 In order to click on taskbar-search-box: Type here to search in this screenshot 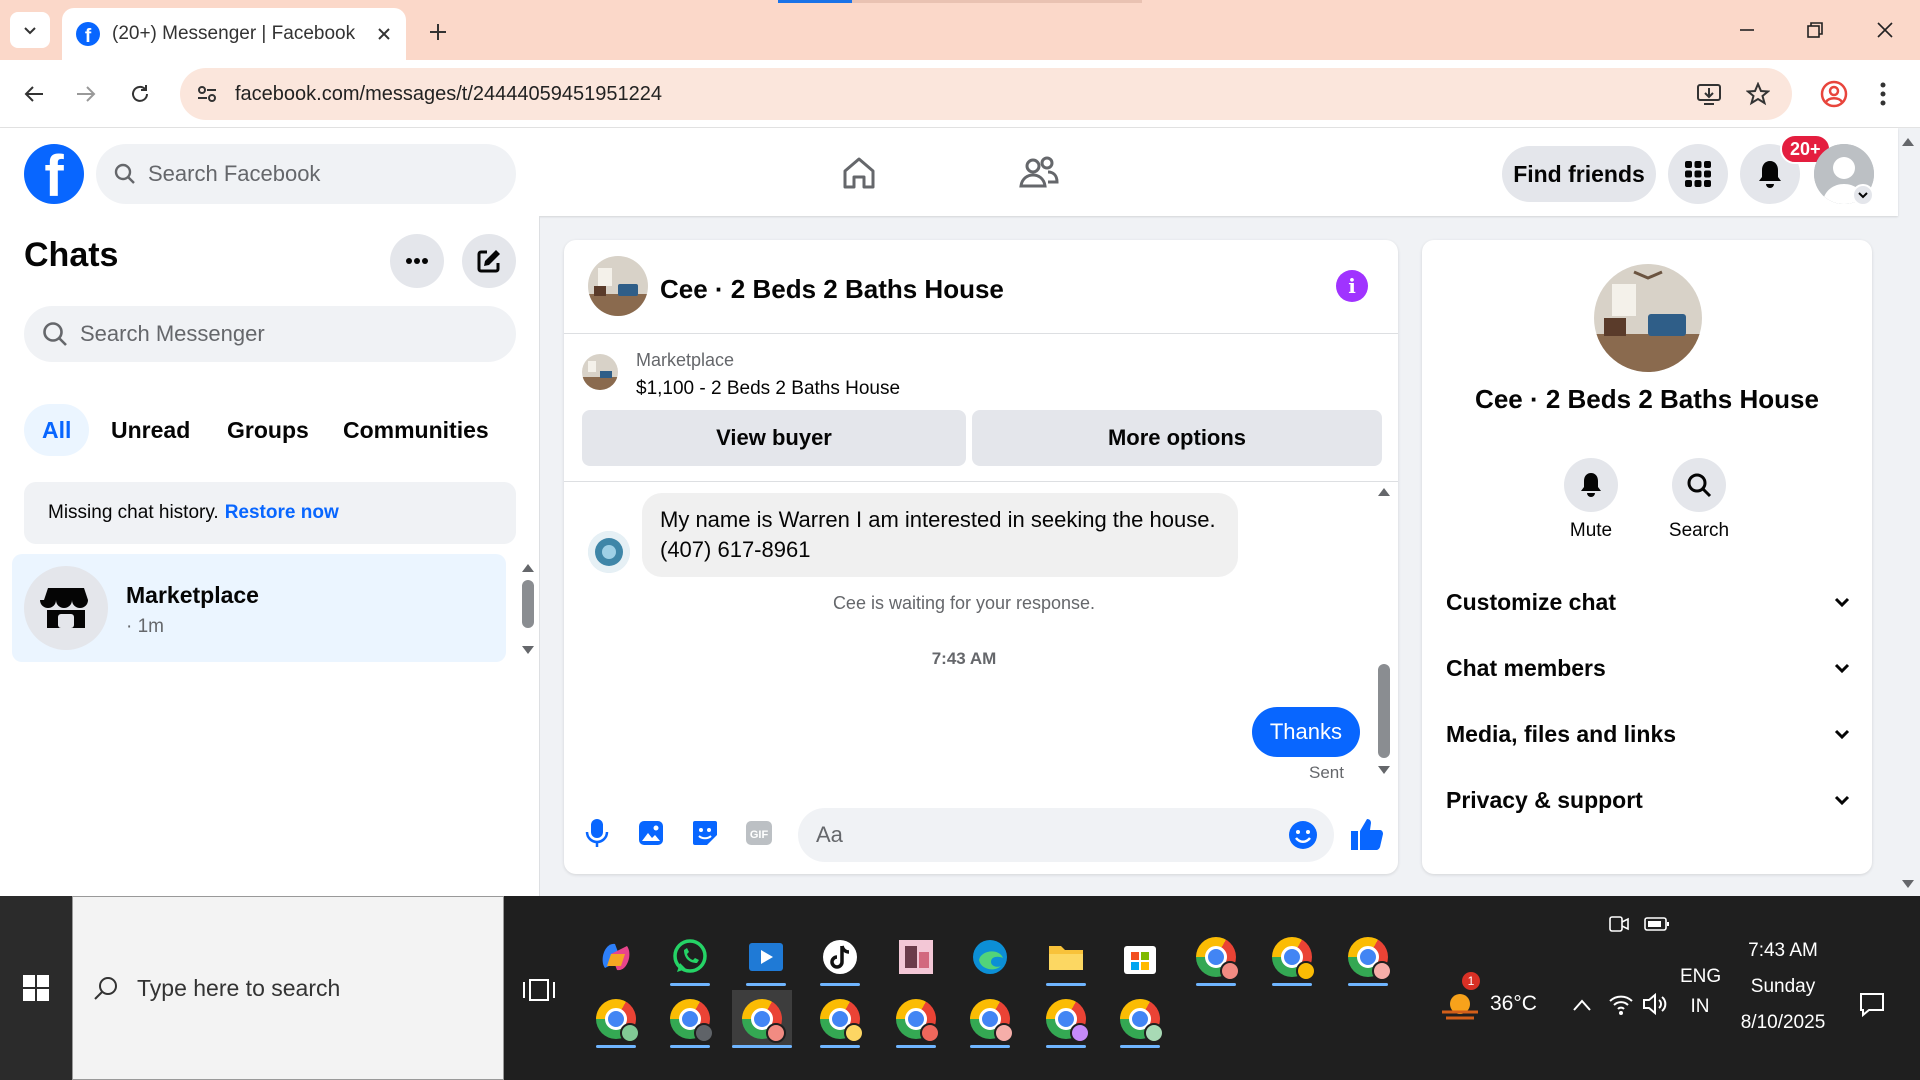, I will do `click(288, 988)`.